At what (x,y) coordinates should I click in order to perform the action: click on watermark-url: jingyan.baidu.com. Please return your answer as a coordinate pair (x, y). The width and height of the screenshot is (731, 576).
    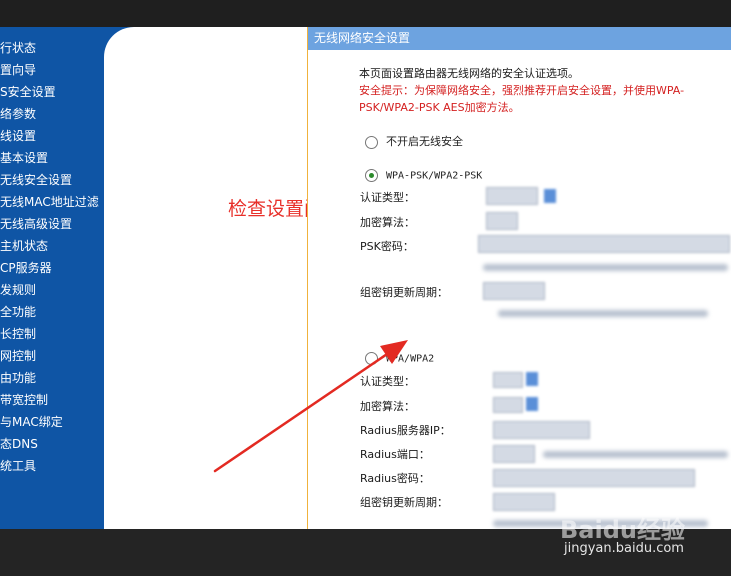
    Looking at the image, I should click on (624, 548).